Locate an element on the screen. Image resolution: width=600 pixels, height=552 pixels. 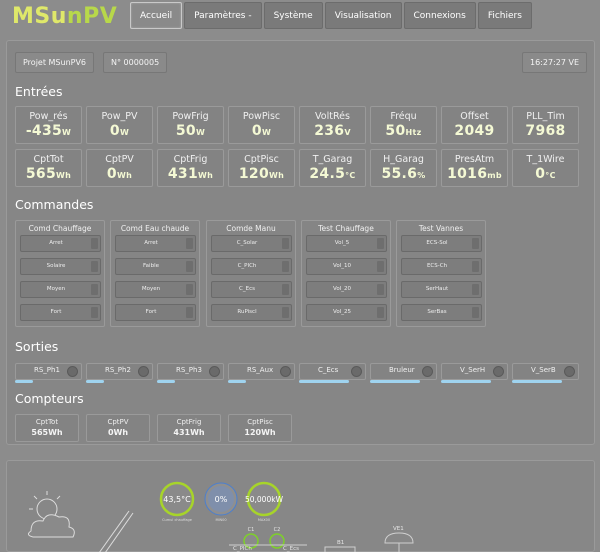
input-tile-t-garag: T_Garag 24.5°C is located at coordinates (332, 168).